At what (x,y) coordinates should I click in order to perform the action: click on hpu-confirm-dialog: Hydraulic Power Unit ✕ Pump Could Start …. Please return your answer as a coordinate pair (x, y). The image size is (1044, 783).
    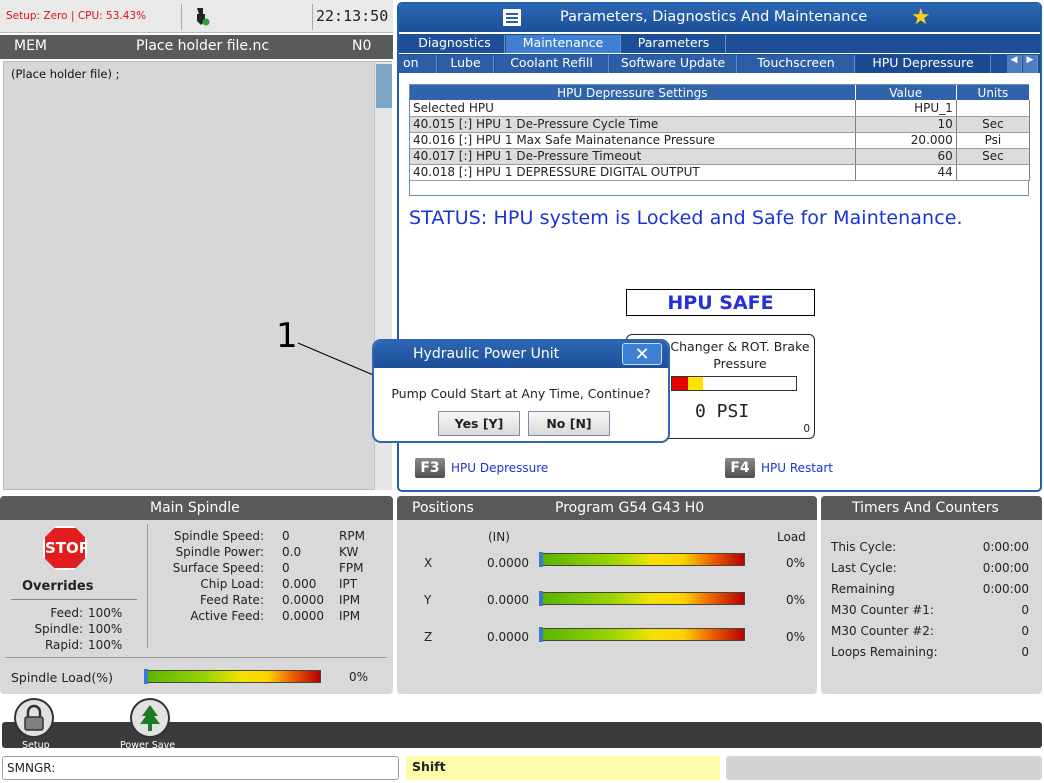
    Looking at the image, I should click on (521, 391).